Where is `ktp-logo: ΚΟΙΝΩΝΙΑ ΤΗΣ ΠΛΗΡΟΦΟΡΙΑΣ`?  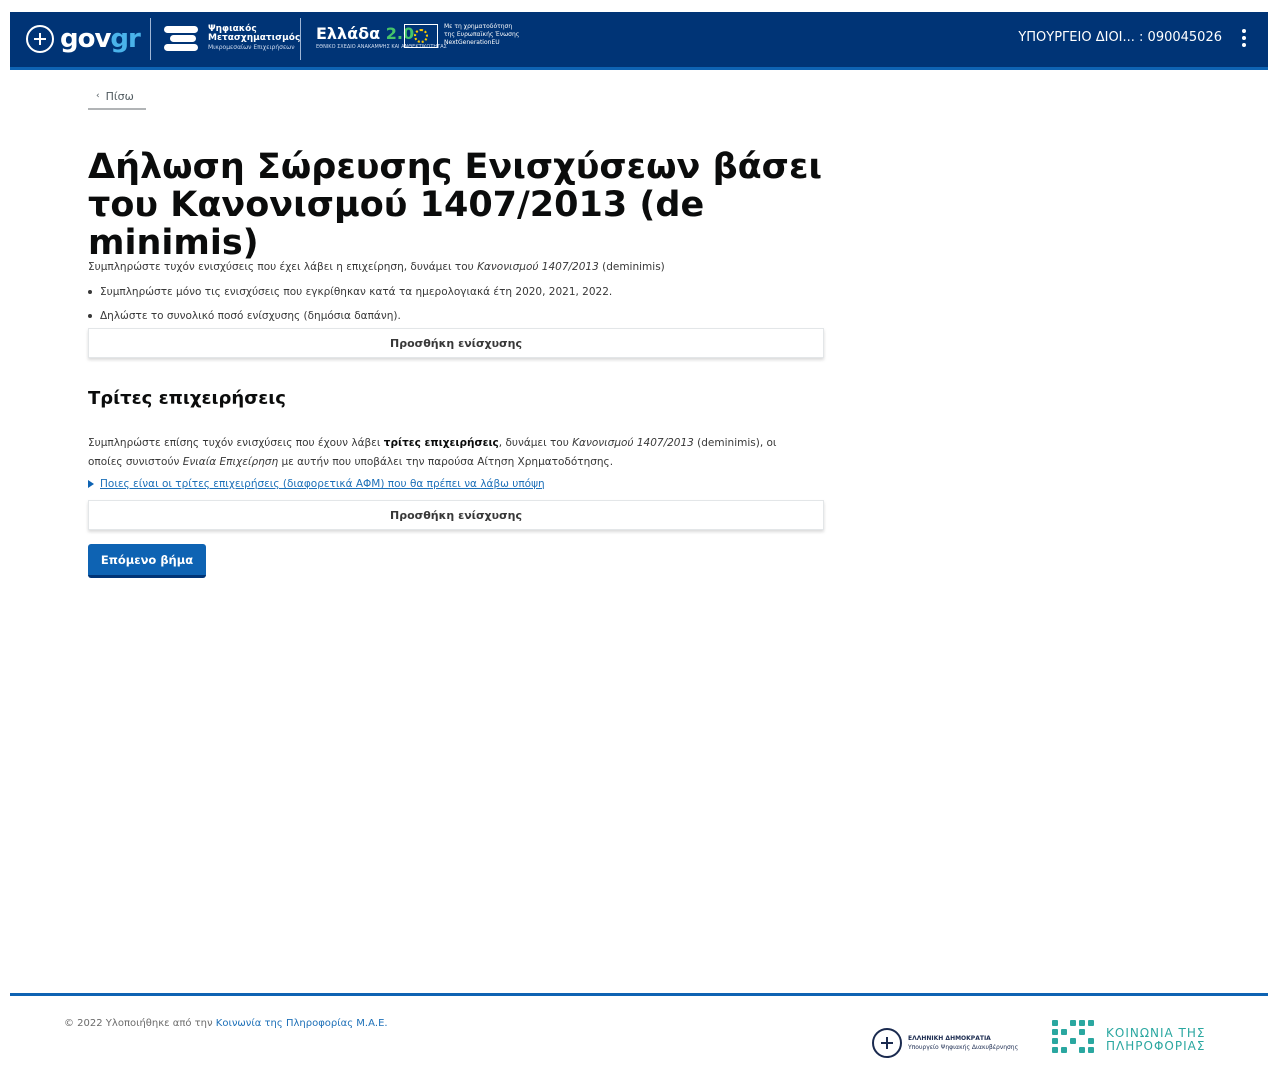 ktp-logo: ΚΟΙΝΩΝΙΑ ΤΗΣ ΠΛΗΡΟΦΟΡΙΑΣ is located at coordinates (1128, 1040).